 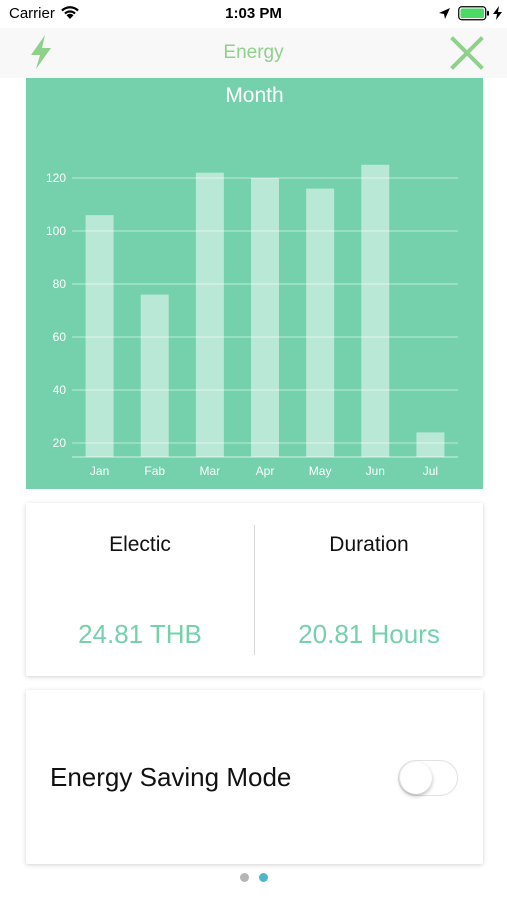 What do you see at coordinates (369, 544) in the screenshot?
I see `duration-label: Duration` at bounding box center [369, 544].